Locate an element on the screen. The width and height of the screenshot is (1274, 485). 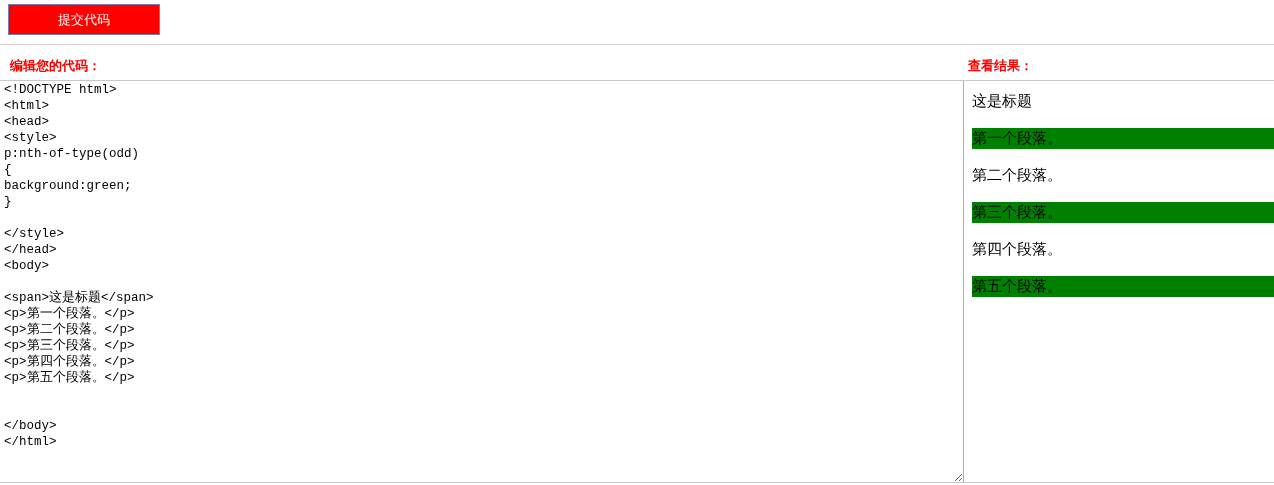
result-label: 查看结果： is located at coordinates (1000, 65).